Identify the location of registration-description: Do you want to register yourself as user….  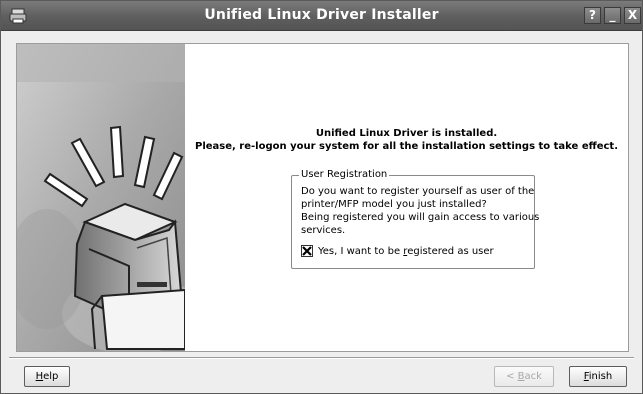
(420, 211).